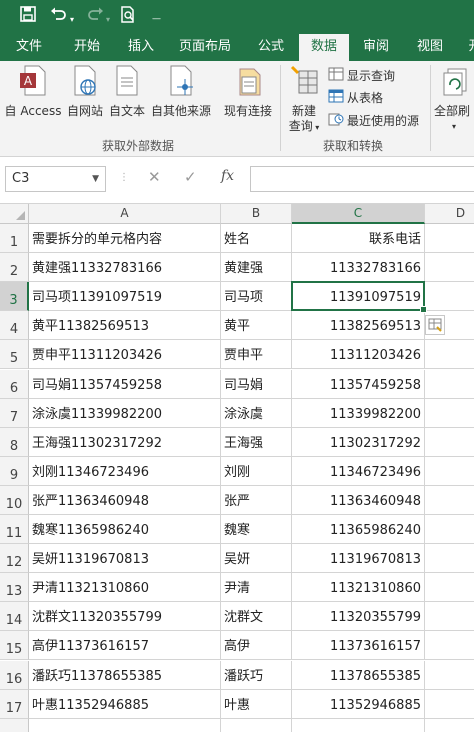 Image resolution: width=474 pixels, height=732 pixels. I want to click on cell-a4: 黄平11382569513, so click(125, 326).